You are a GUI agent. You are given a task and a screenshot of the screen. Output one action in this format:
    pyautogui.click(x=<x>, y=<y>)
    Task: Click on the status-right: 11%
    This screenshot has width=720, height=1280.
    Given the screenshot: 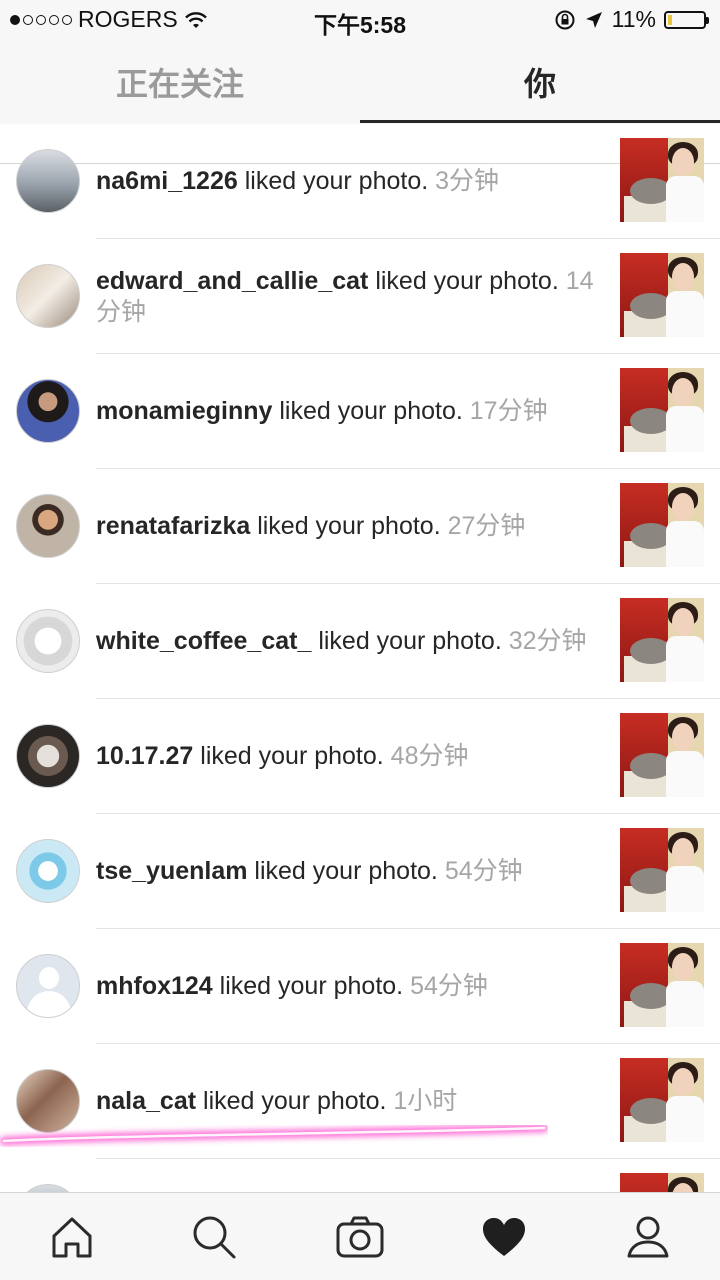 What is the action you would take?
    pyautogui.click(x=631, y=19)
    